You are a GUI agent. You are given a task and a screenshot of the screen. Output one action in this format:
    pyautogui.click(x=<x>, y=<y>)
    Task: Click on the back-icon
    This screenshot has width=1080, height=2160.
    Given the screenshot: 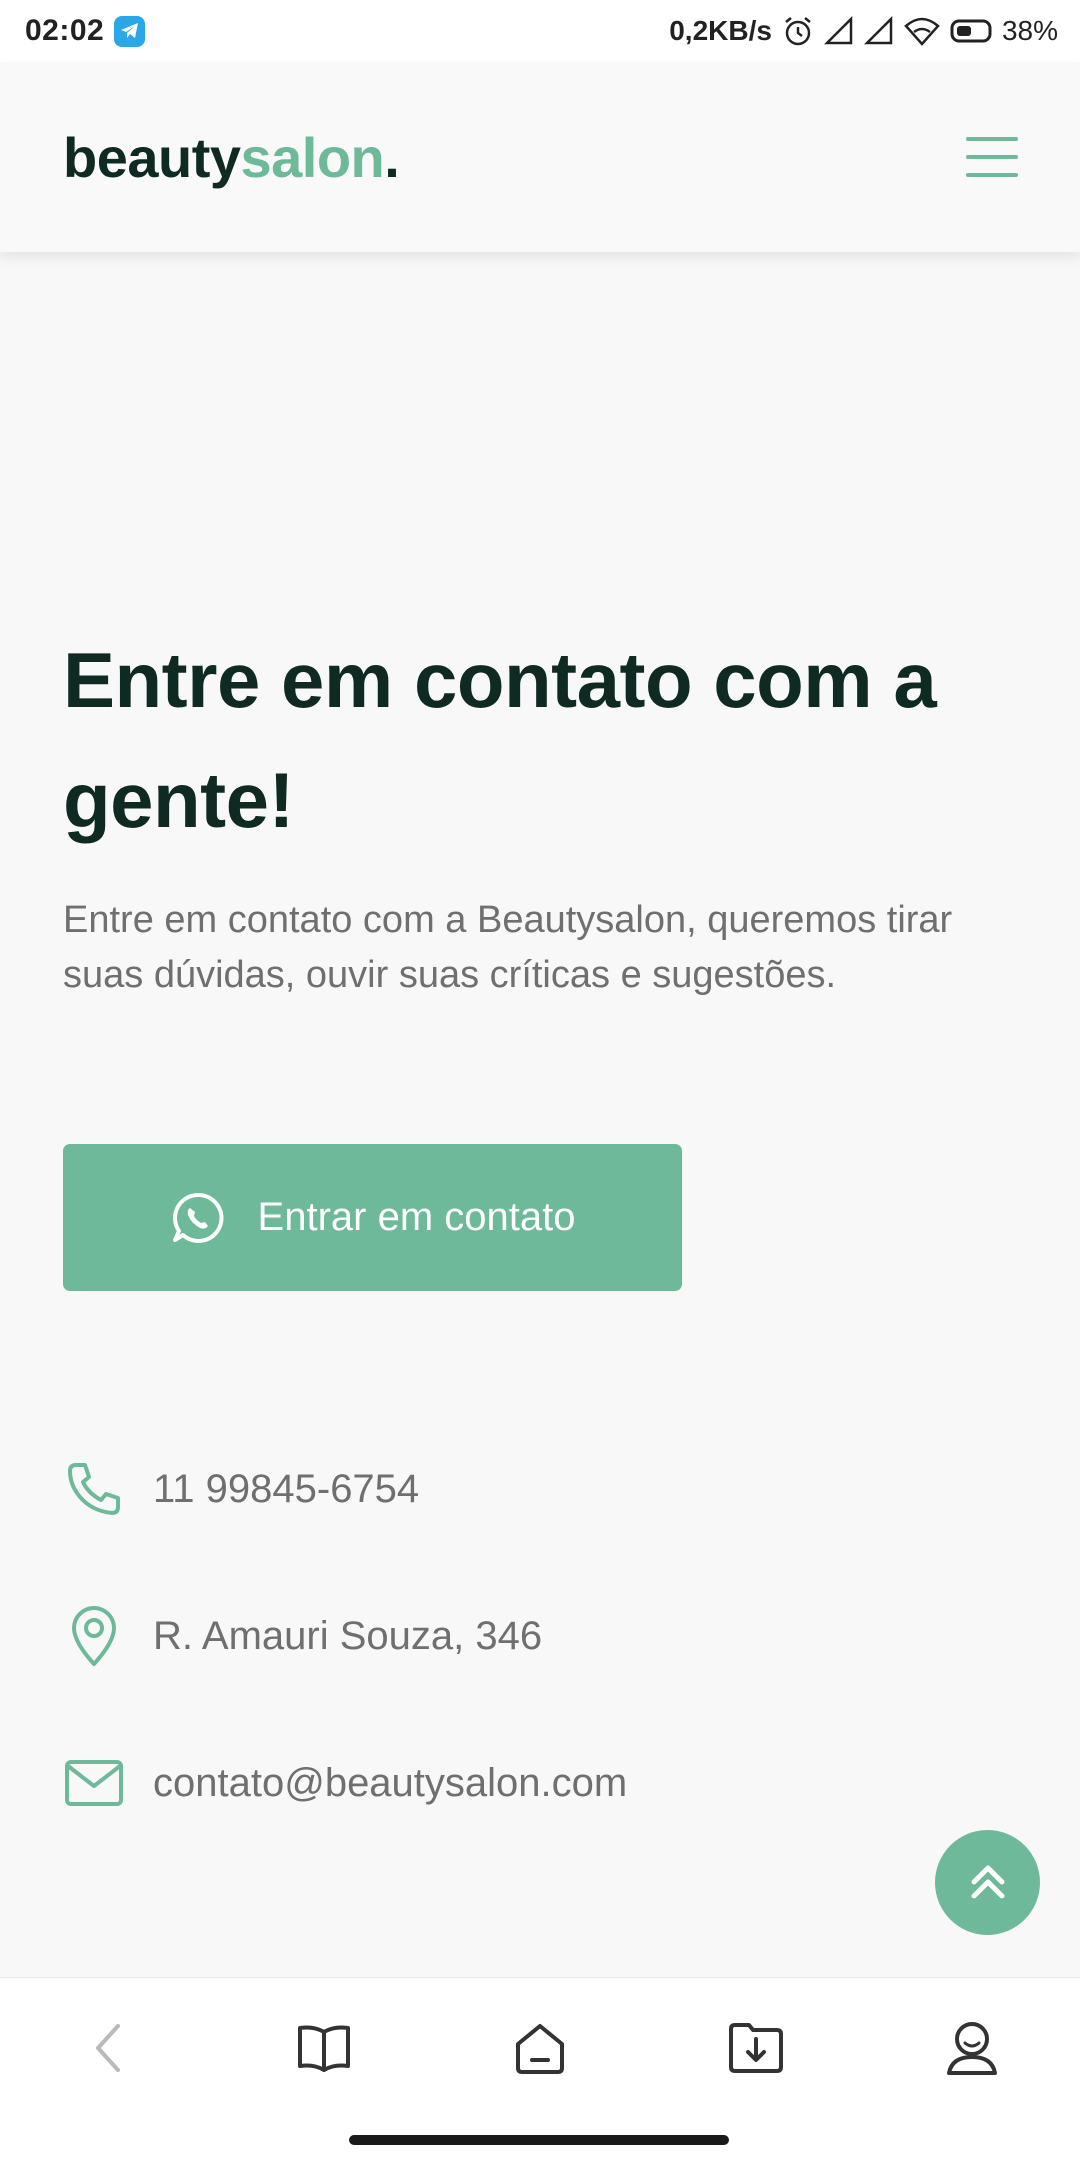 What is the action you would take?
    pyautogui.click(x=108, y=2048)
    